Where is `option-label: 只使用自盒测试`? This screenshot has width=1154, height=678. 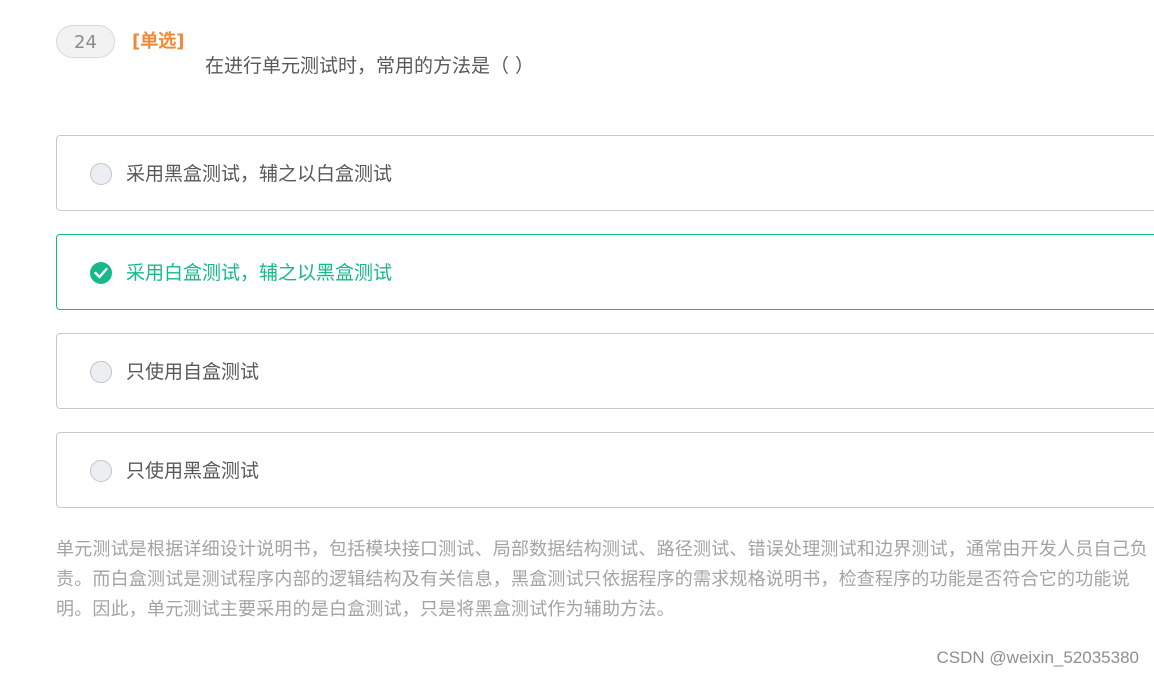
option-label: 只使用自盒测试 is located at coordinates (193, 372).